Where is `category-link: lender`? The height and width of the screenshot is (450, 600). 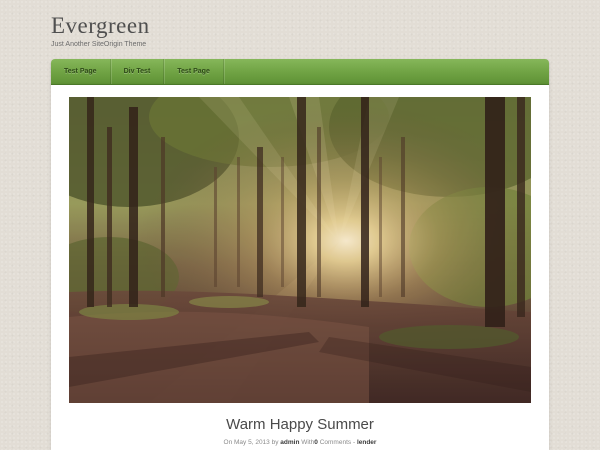
category-link: lender is located at coordinates (367, 442).